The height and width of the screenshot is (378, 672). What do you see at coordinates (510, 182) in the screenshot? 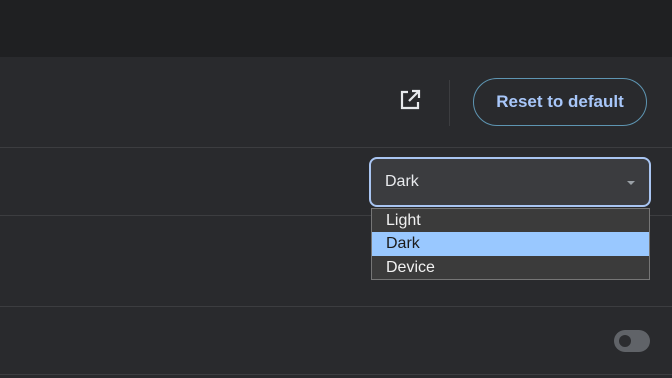
I see `theme-select: Dark` at bounding box center [510, 182].